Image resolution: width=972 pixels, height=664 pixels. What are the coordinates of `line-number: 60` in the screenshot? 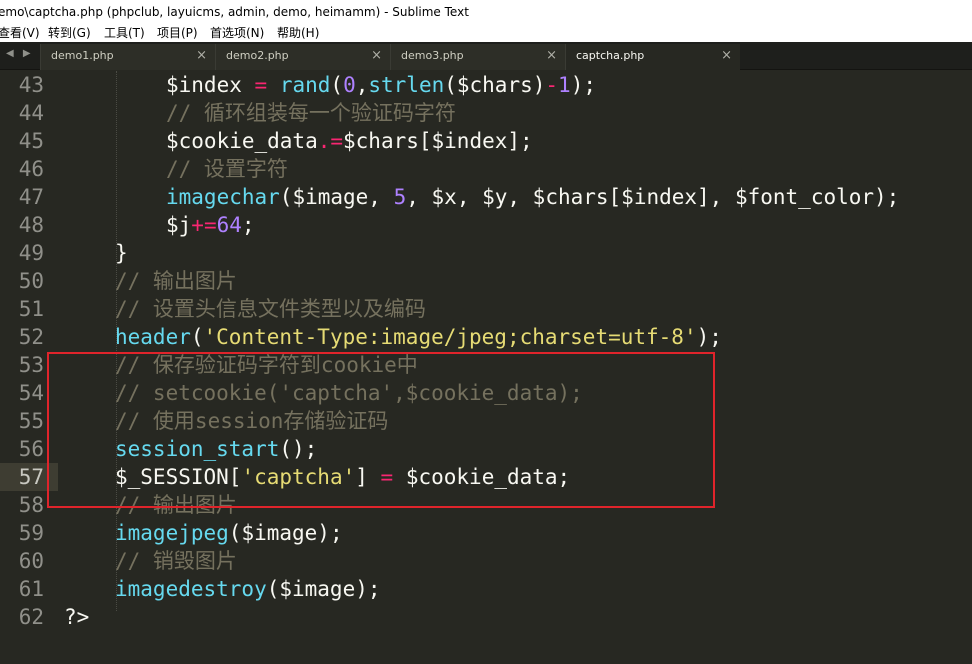 It's located at (31, 561).